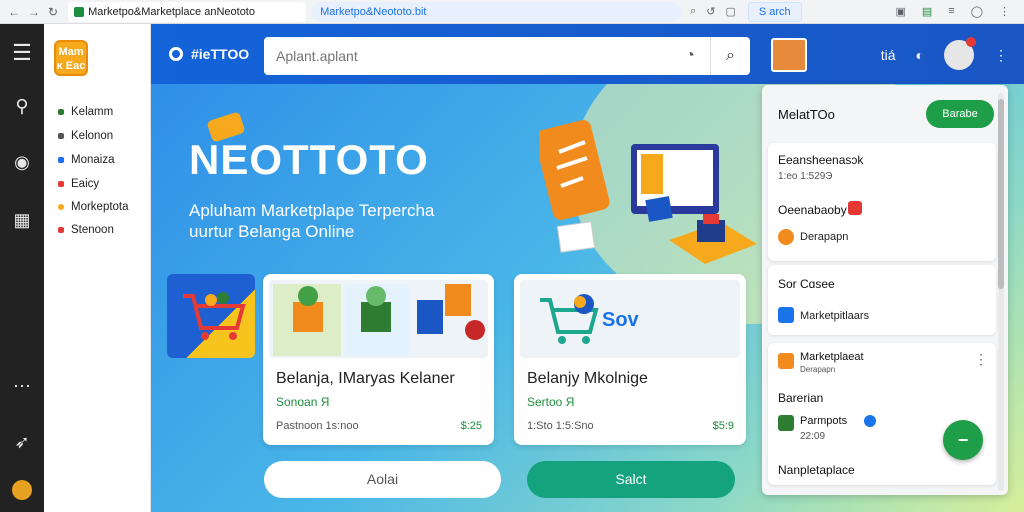 This screenshot has height=512, width=1024. Describe the element at coordinates (211, 316) in the screenshot. I see `promo-tile` at that location.